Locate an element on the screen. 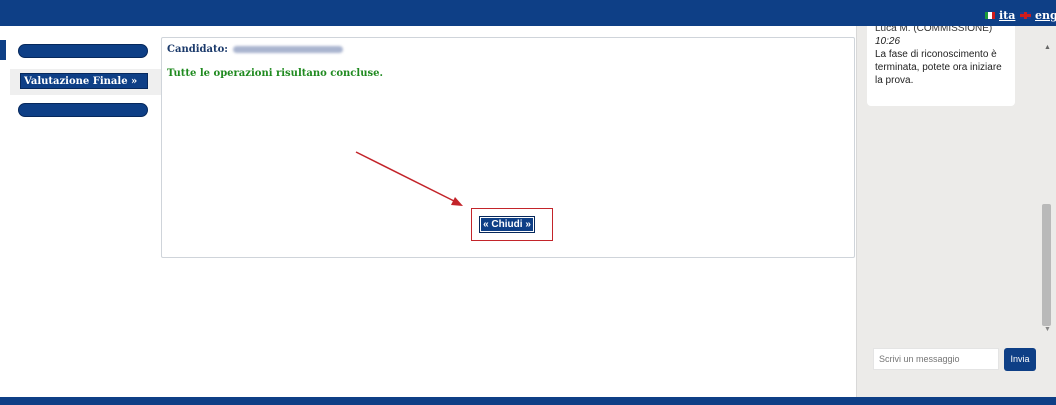 The height and width of the screenshot is (405, 1056). bottom-bar is located at coordinates (528, 401).